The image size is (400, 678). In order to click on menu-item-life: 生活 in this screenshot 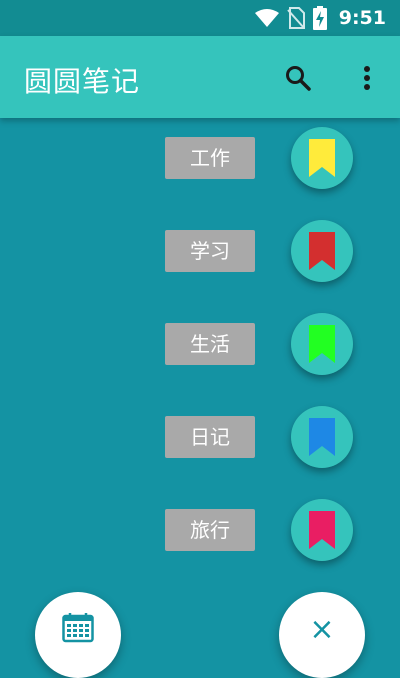, I will do `click(200, 344)`.